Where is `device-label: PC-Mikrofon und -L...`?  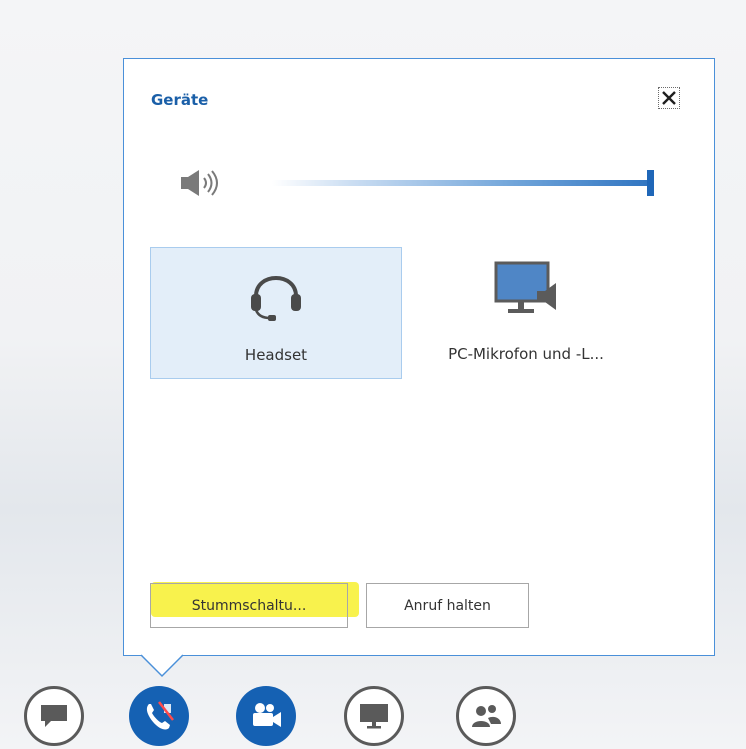 device-label: PC-Mikrofon und -L... is located at coordinates (526, 354).